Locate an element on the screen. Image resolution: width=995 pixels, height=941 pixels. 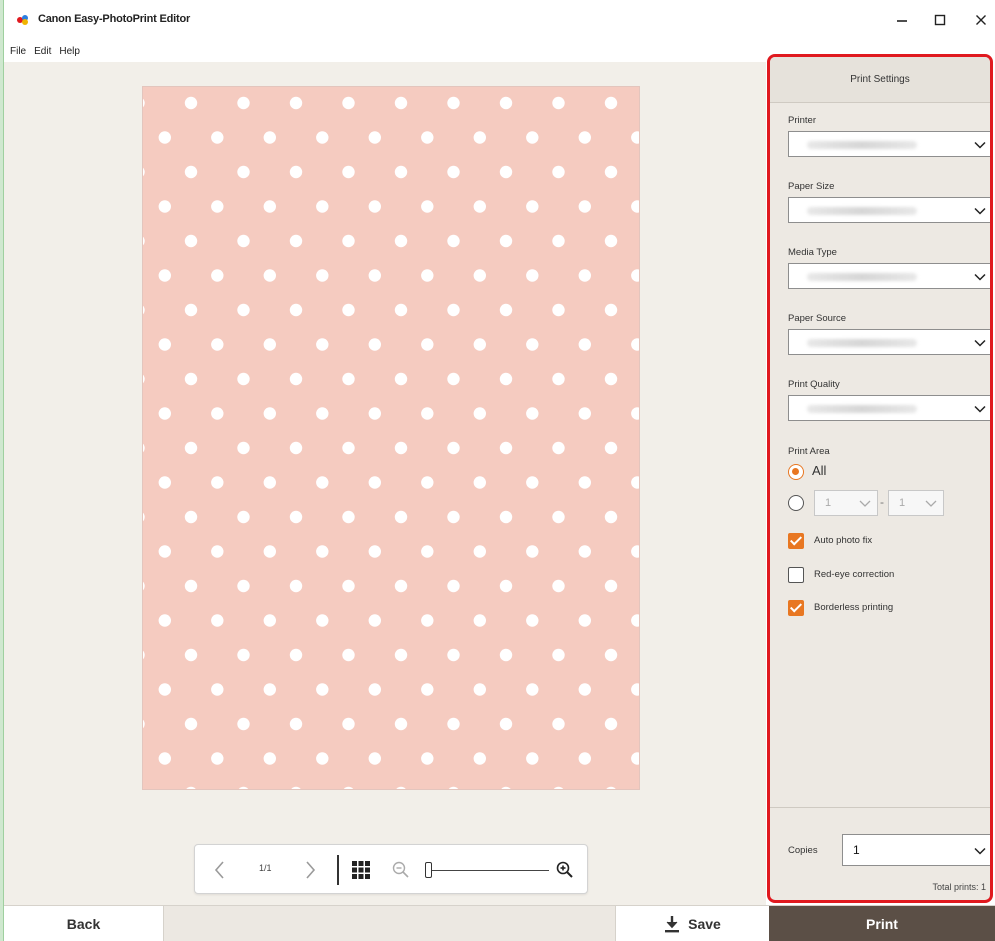
save-button: Save is located at coordinates (692, 923).